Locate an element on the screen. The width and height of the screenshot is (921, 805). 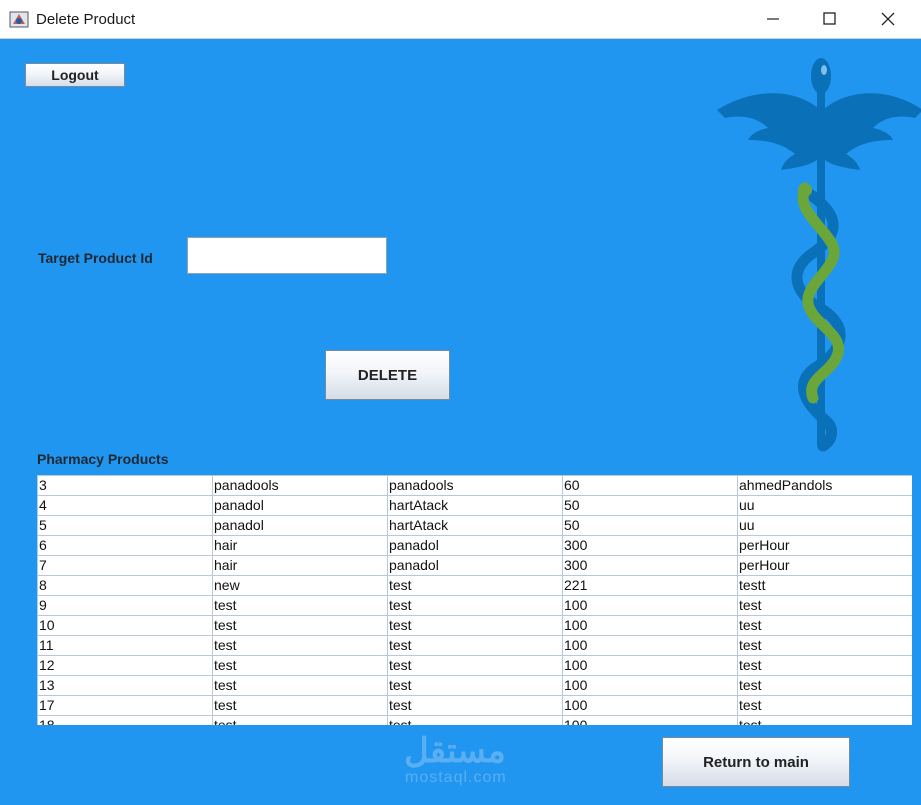
logout-button: Logout is located at coordinates (75, 75).